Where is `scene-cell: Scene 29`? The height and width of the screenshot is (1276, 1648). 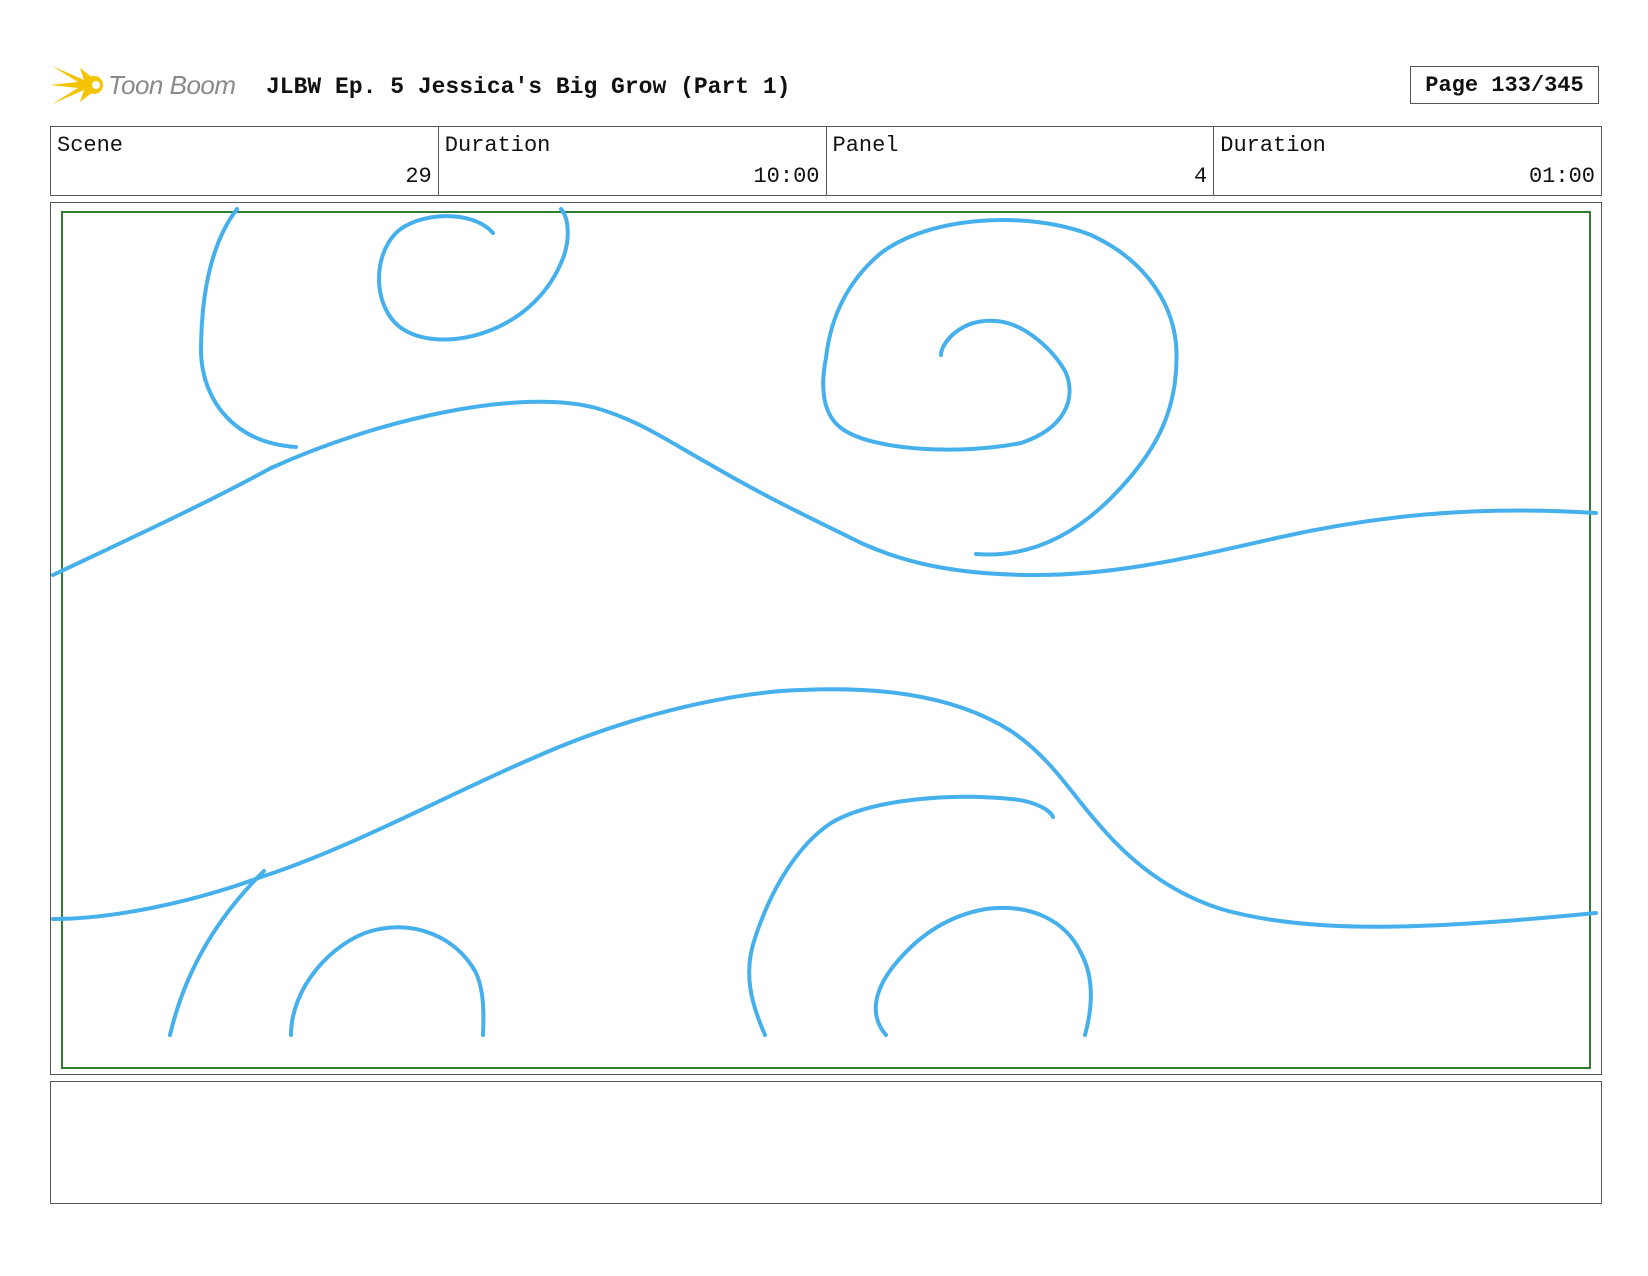 scene-cell: Scene 29 is located at coordinates (245, 161).